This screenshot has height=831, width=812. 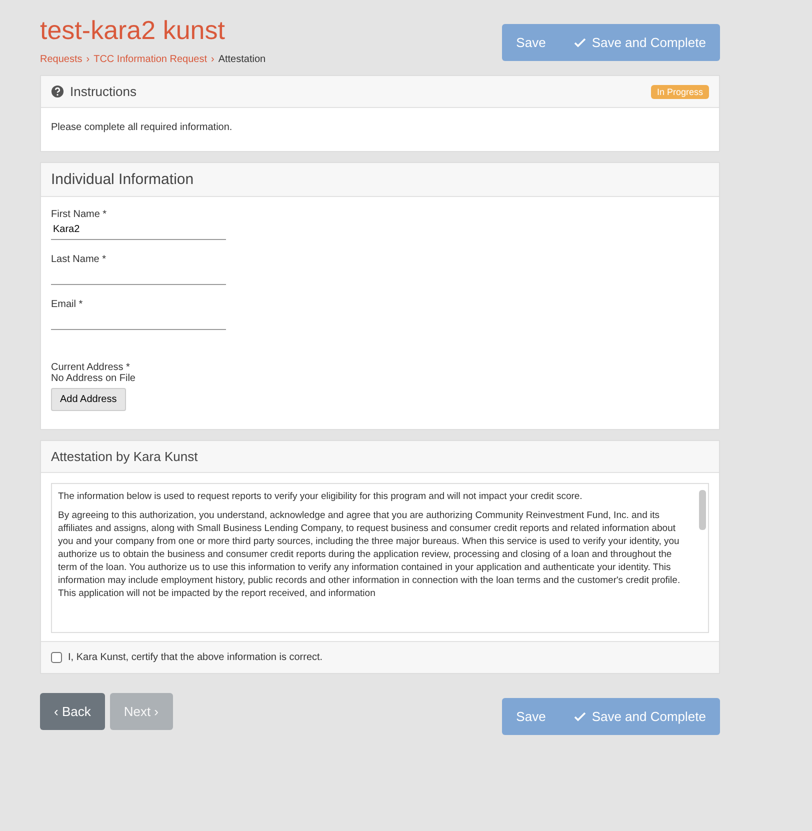 I want to click on back-button: ‹ Back, so click(x=72, y=711).